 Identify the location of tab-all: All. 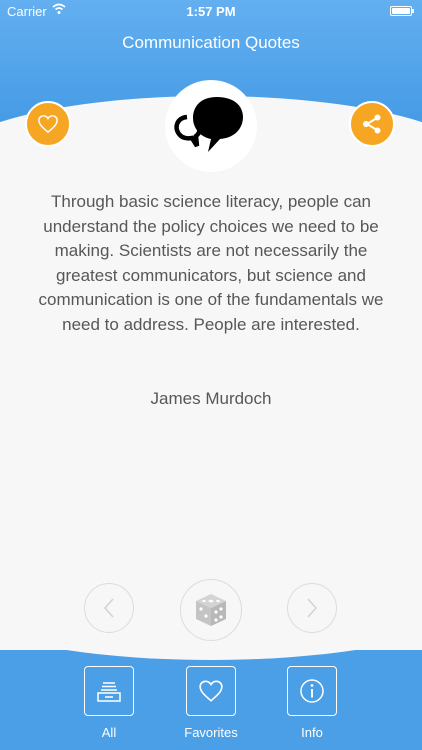
(109, 703).